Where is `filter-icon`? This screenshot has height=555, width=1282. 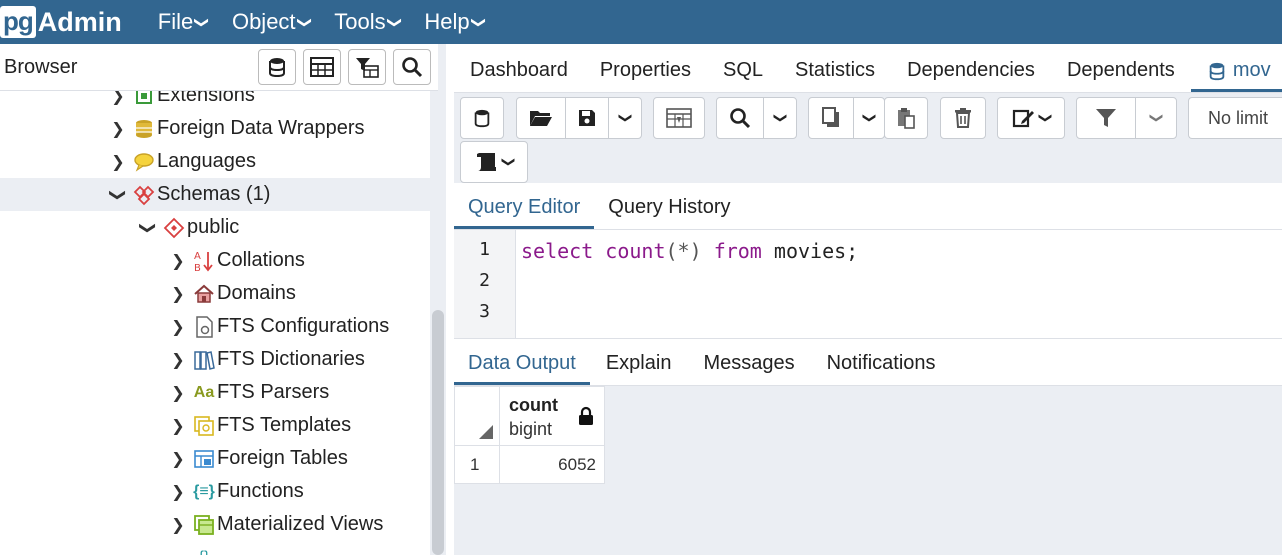
filter-icon is located at coordinates (1106, 118).